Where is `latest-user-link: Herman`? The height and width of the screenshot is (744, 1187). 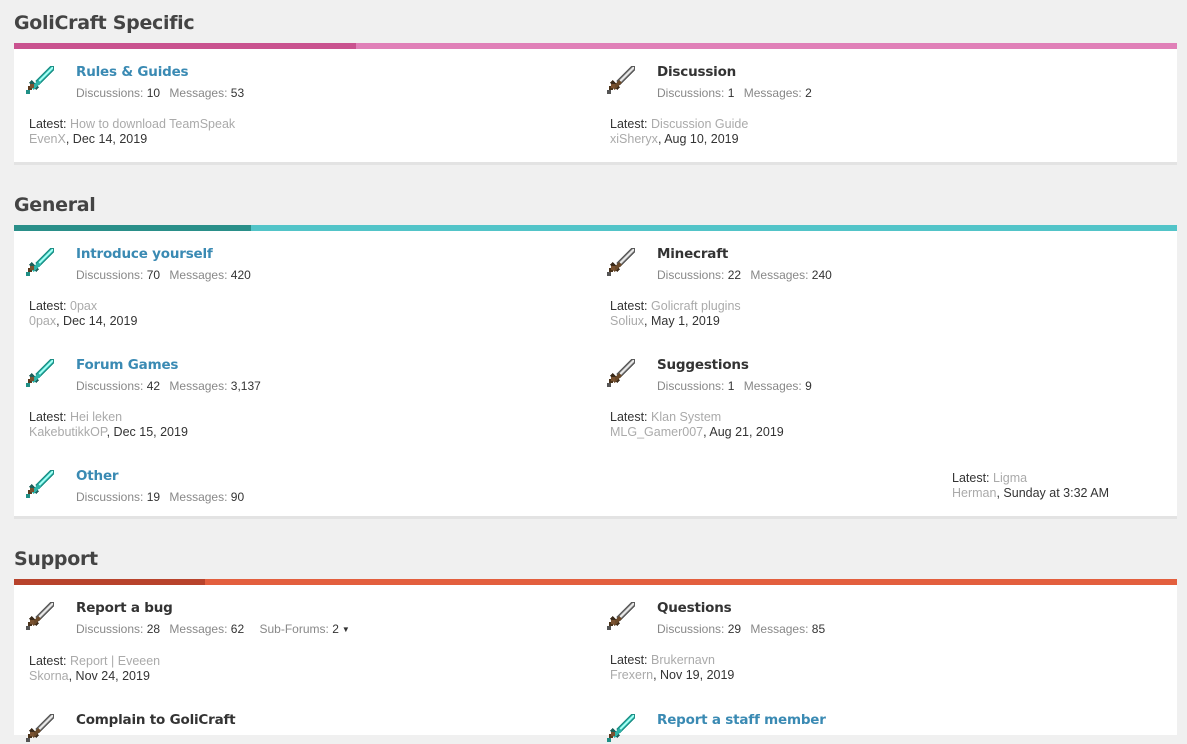
latest-user-link: Herman is located at coordinates (974, 493).